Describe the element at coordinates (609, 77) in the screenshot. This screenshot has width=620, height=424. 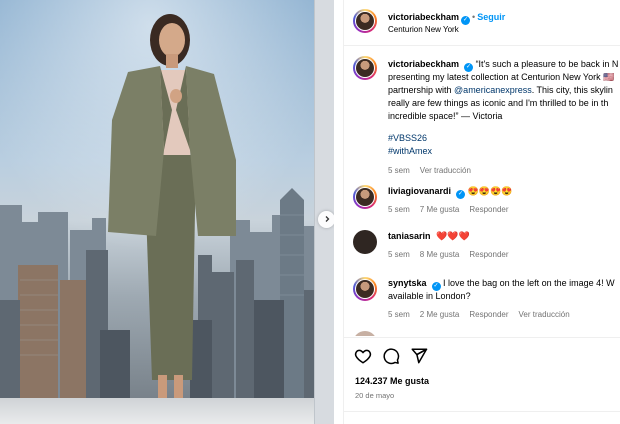
I see `flag-emoji-icon: 🇺🇸` at that location.